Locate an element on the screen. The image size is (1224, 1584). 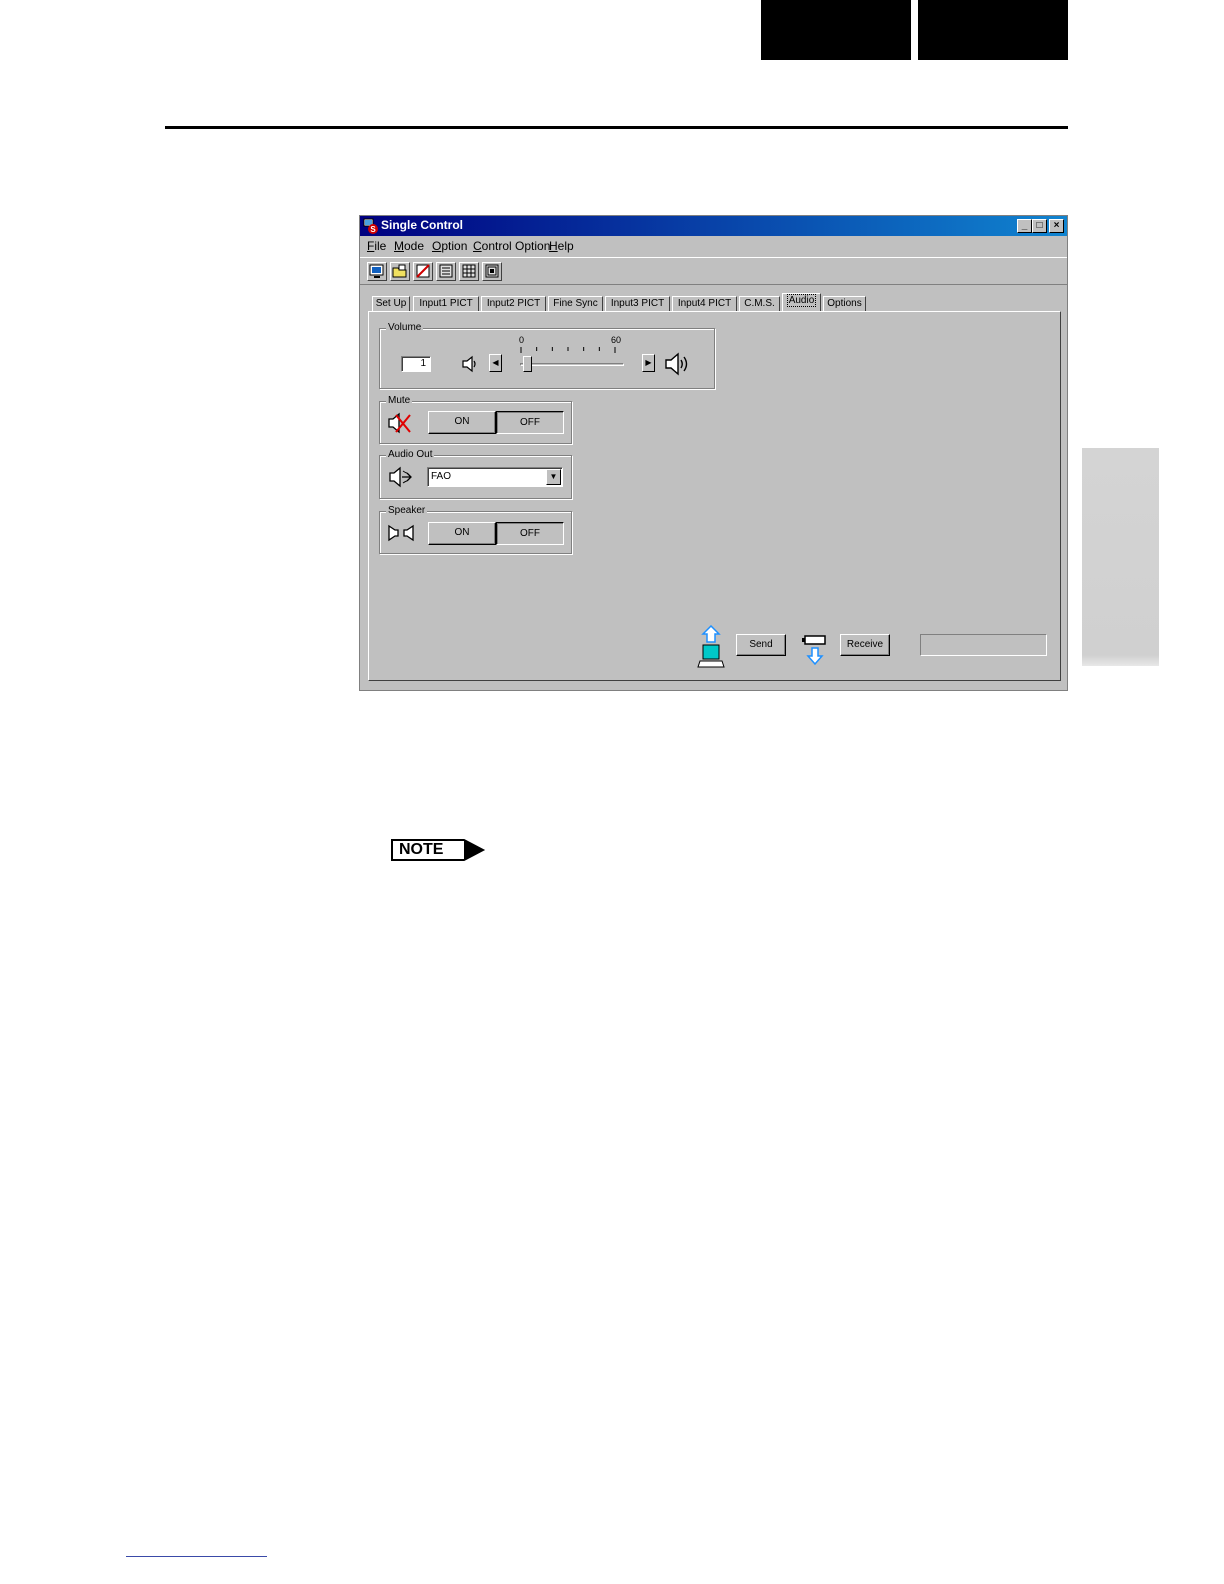
close-icon: × is located at coordinates (1056, 225).